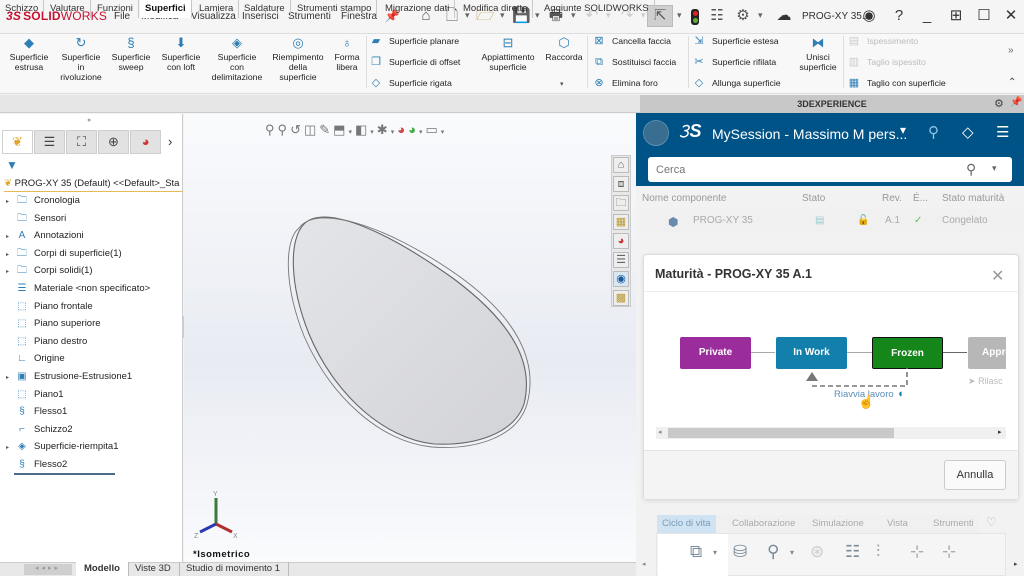 The width and height of the screenshot is (1024, 576). Describe the element at coordinates (897, 524) in the screenshot. I see `tab-vista: Vista` at that location.